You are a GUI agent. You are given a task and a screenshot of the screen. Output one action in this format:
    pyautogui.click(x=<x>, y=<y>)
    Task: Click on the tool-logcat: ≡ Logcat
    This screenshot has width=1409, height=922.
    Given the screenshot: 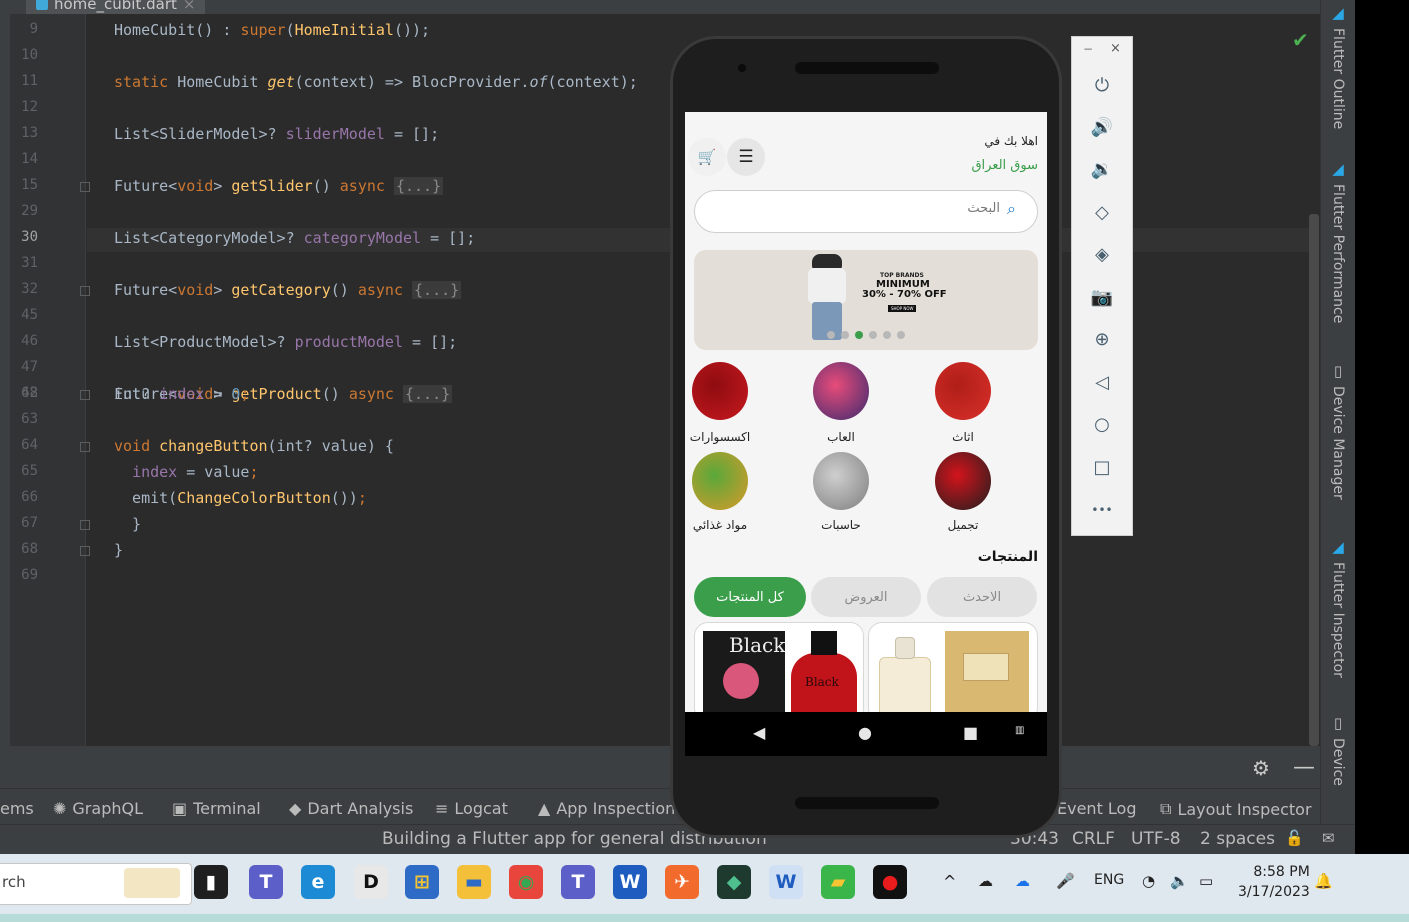 What is the action you would take?
    pyautogui.click(x=471, y=808)
    